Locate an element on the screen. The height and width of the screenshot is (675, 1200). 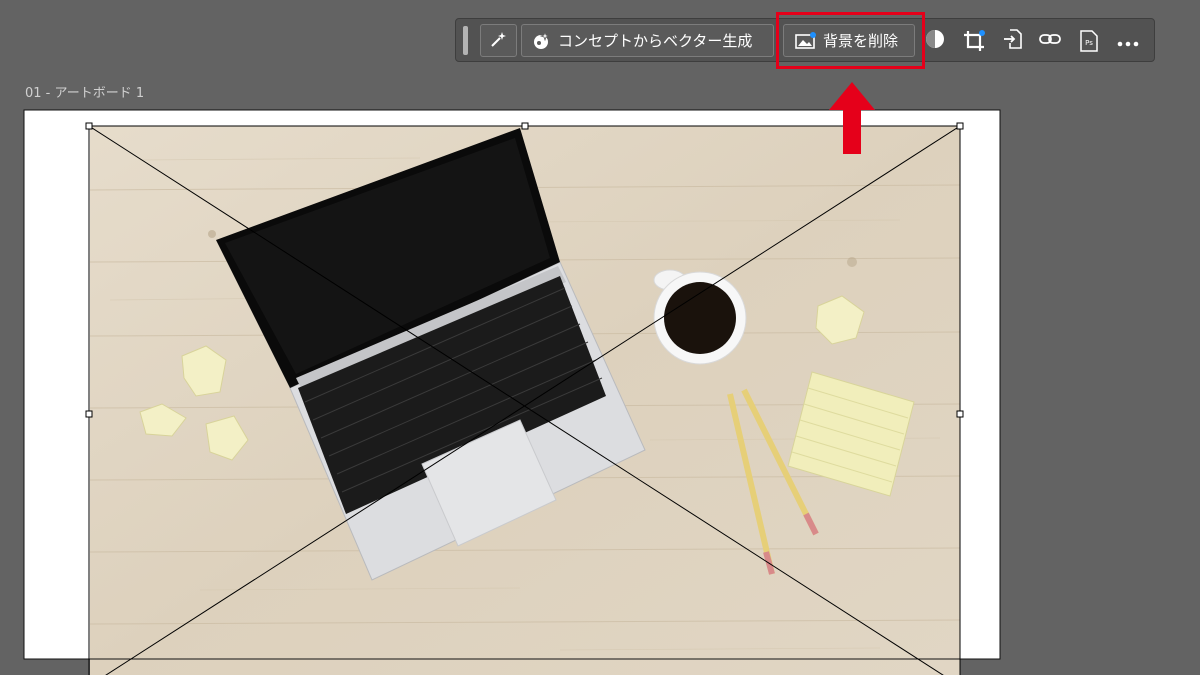
resize-handle-right is located at coordinates (960, 414).